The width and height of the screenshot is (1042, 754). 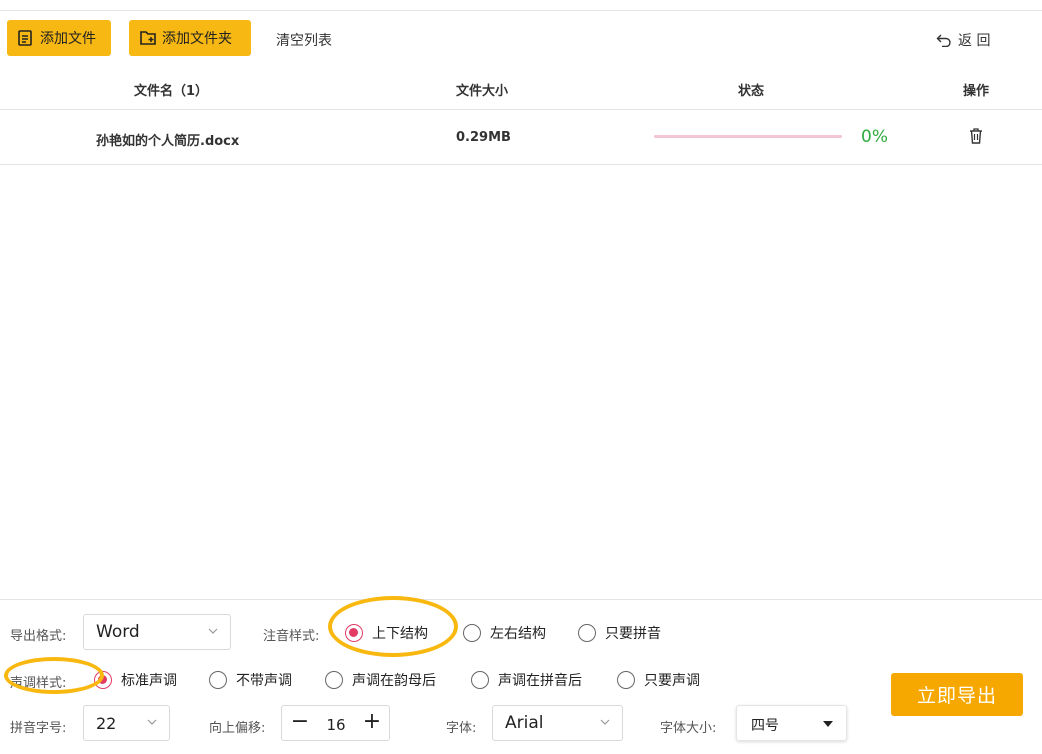 I want to click on header-status: 状态, so click(x=751, y=91).